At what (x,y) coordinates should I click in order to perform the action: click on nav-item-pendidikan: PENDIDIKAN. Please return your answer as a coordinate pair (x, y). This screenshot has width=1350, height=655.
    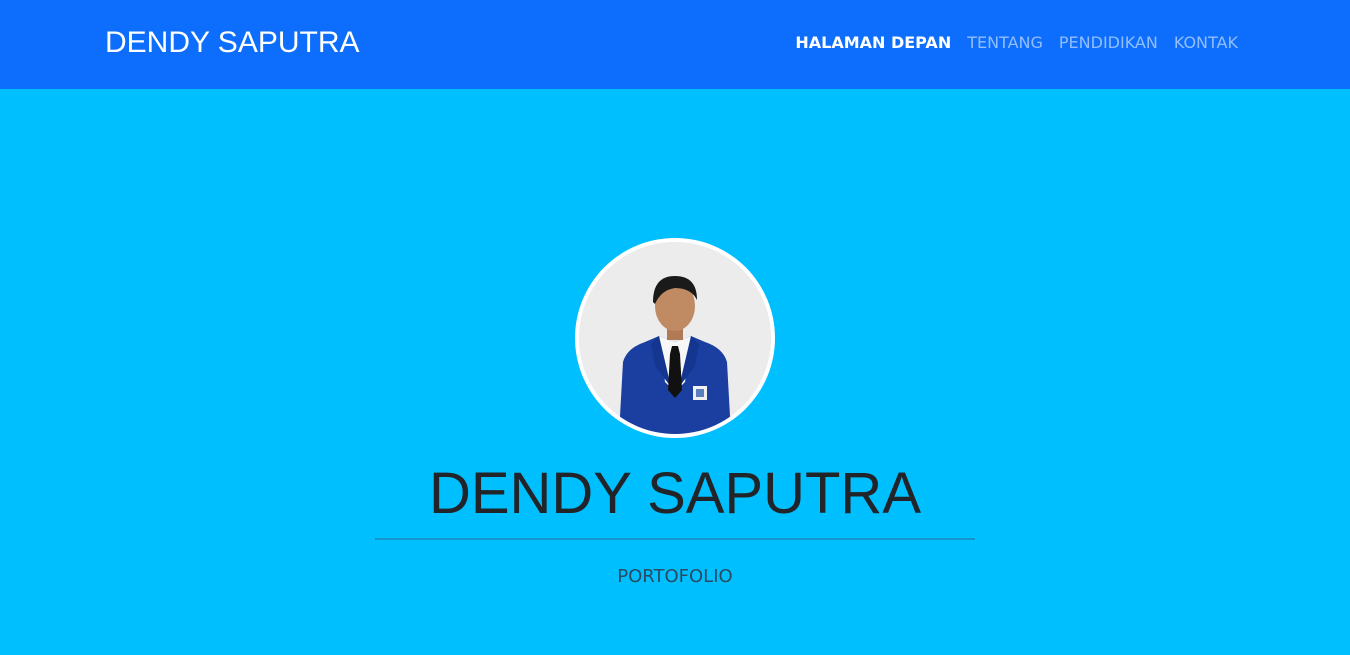
    Looking at the image, I should click on (1108, 43).